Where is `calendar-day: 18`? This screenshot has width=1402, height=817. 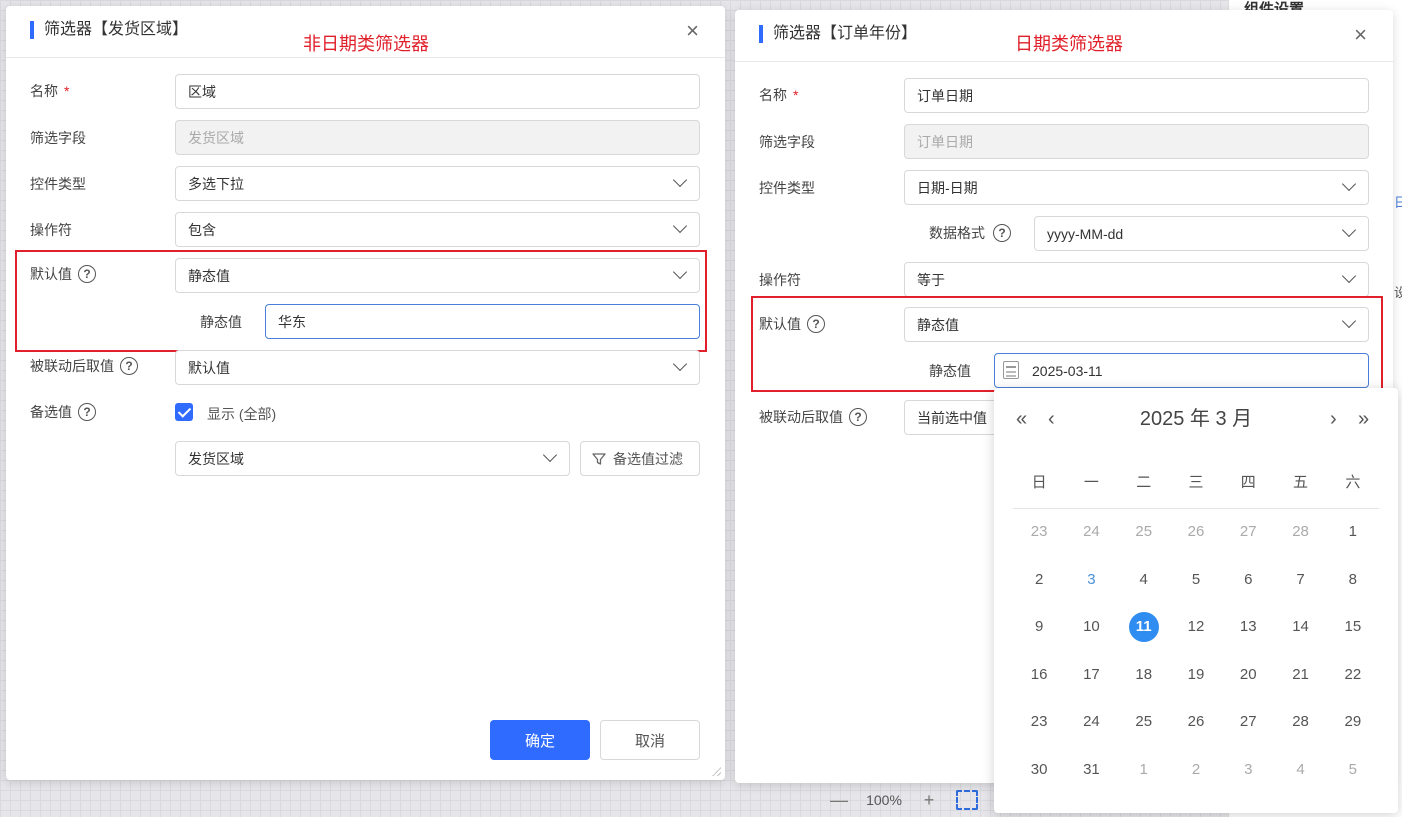 calendar-day: 18 is located at coordinates (1144, 675).